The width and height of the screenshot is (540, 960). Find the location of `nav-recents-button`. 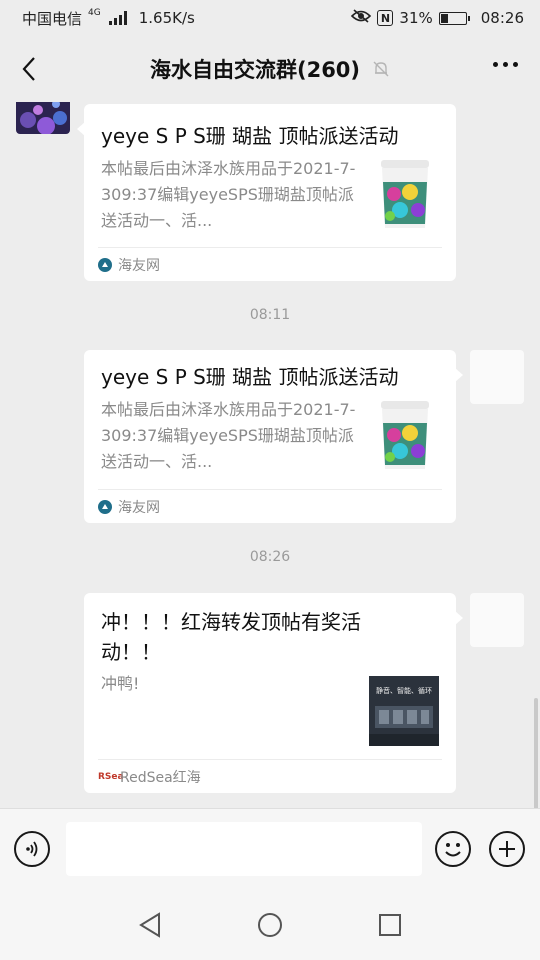

nav-recents-button is located at coordinates (390, 925).